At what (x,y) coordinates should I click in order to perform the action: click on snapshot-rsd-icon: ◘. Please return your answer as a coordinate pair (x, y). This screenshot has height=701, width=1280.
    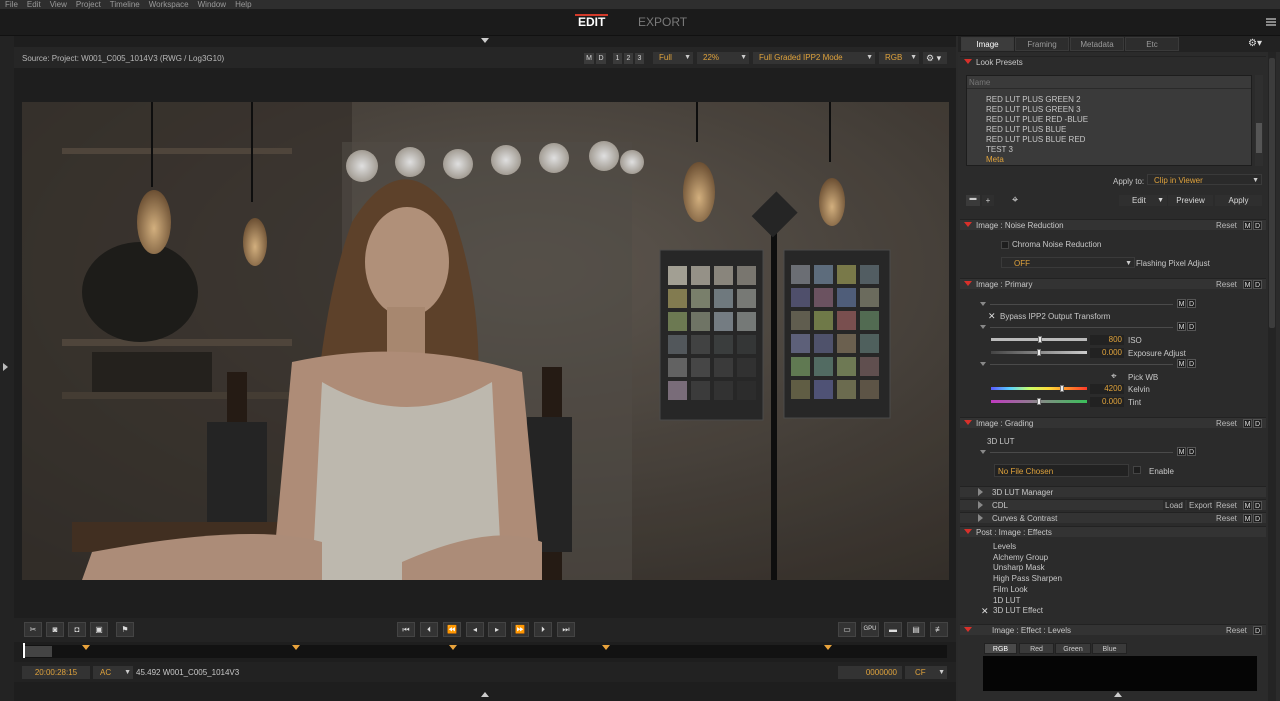
    Looking at the image, I should click on (77, 629).